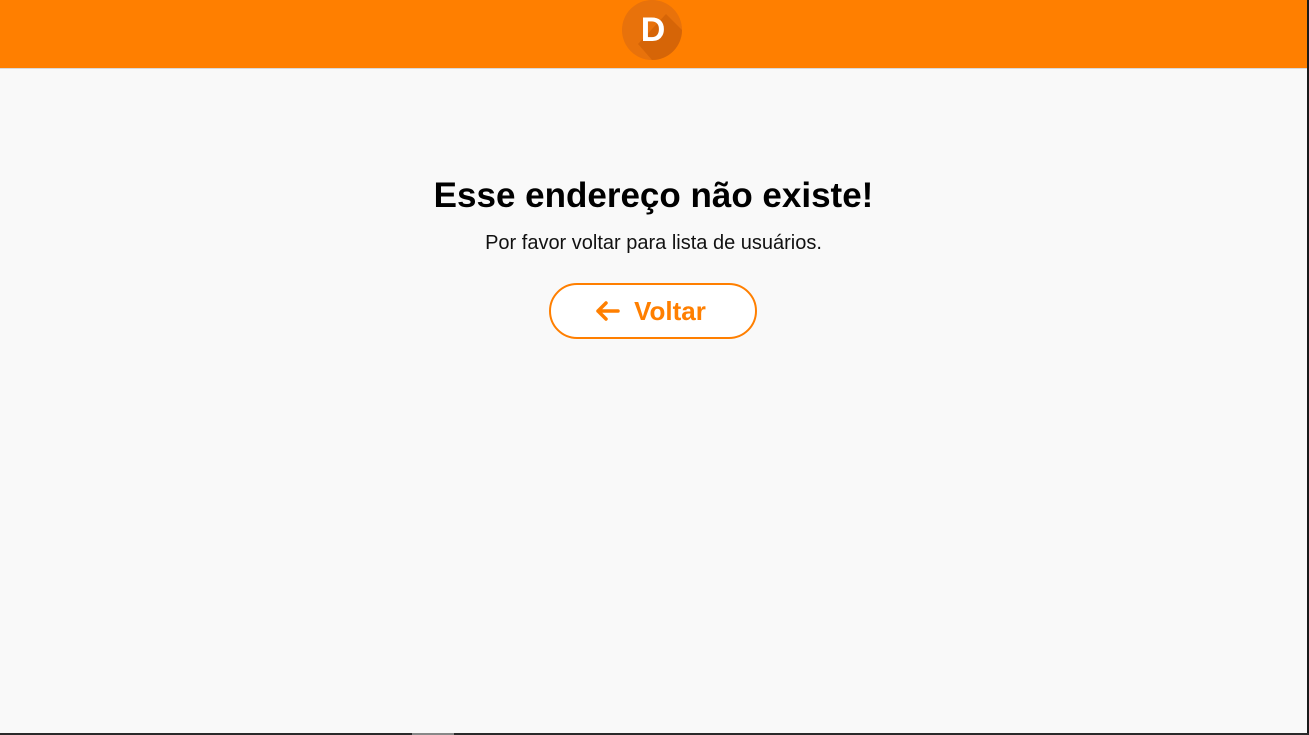  Describe the element at coordinates (653, 243) in the screenshot. I see `page-subtitle: Por favor voltar para lista de usuários.` at that location.